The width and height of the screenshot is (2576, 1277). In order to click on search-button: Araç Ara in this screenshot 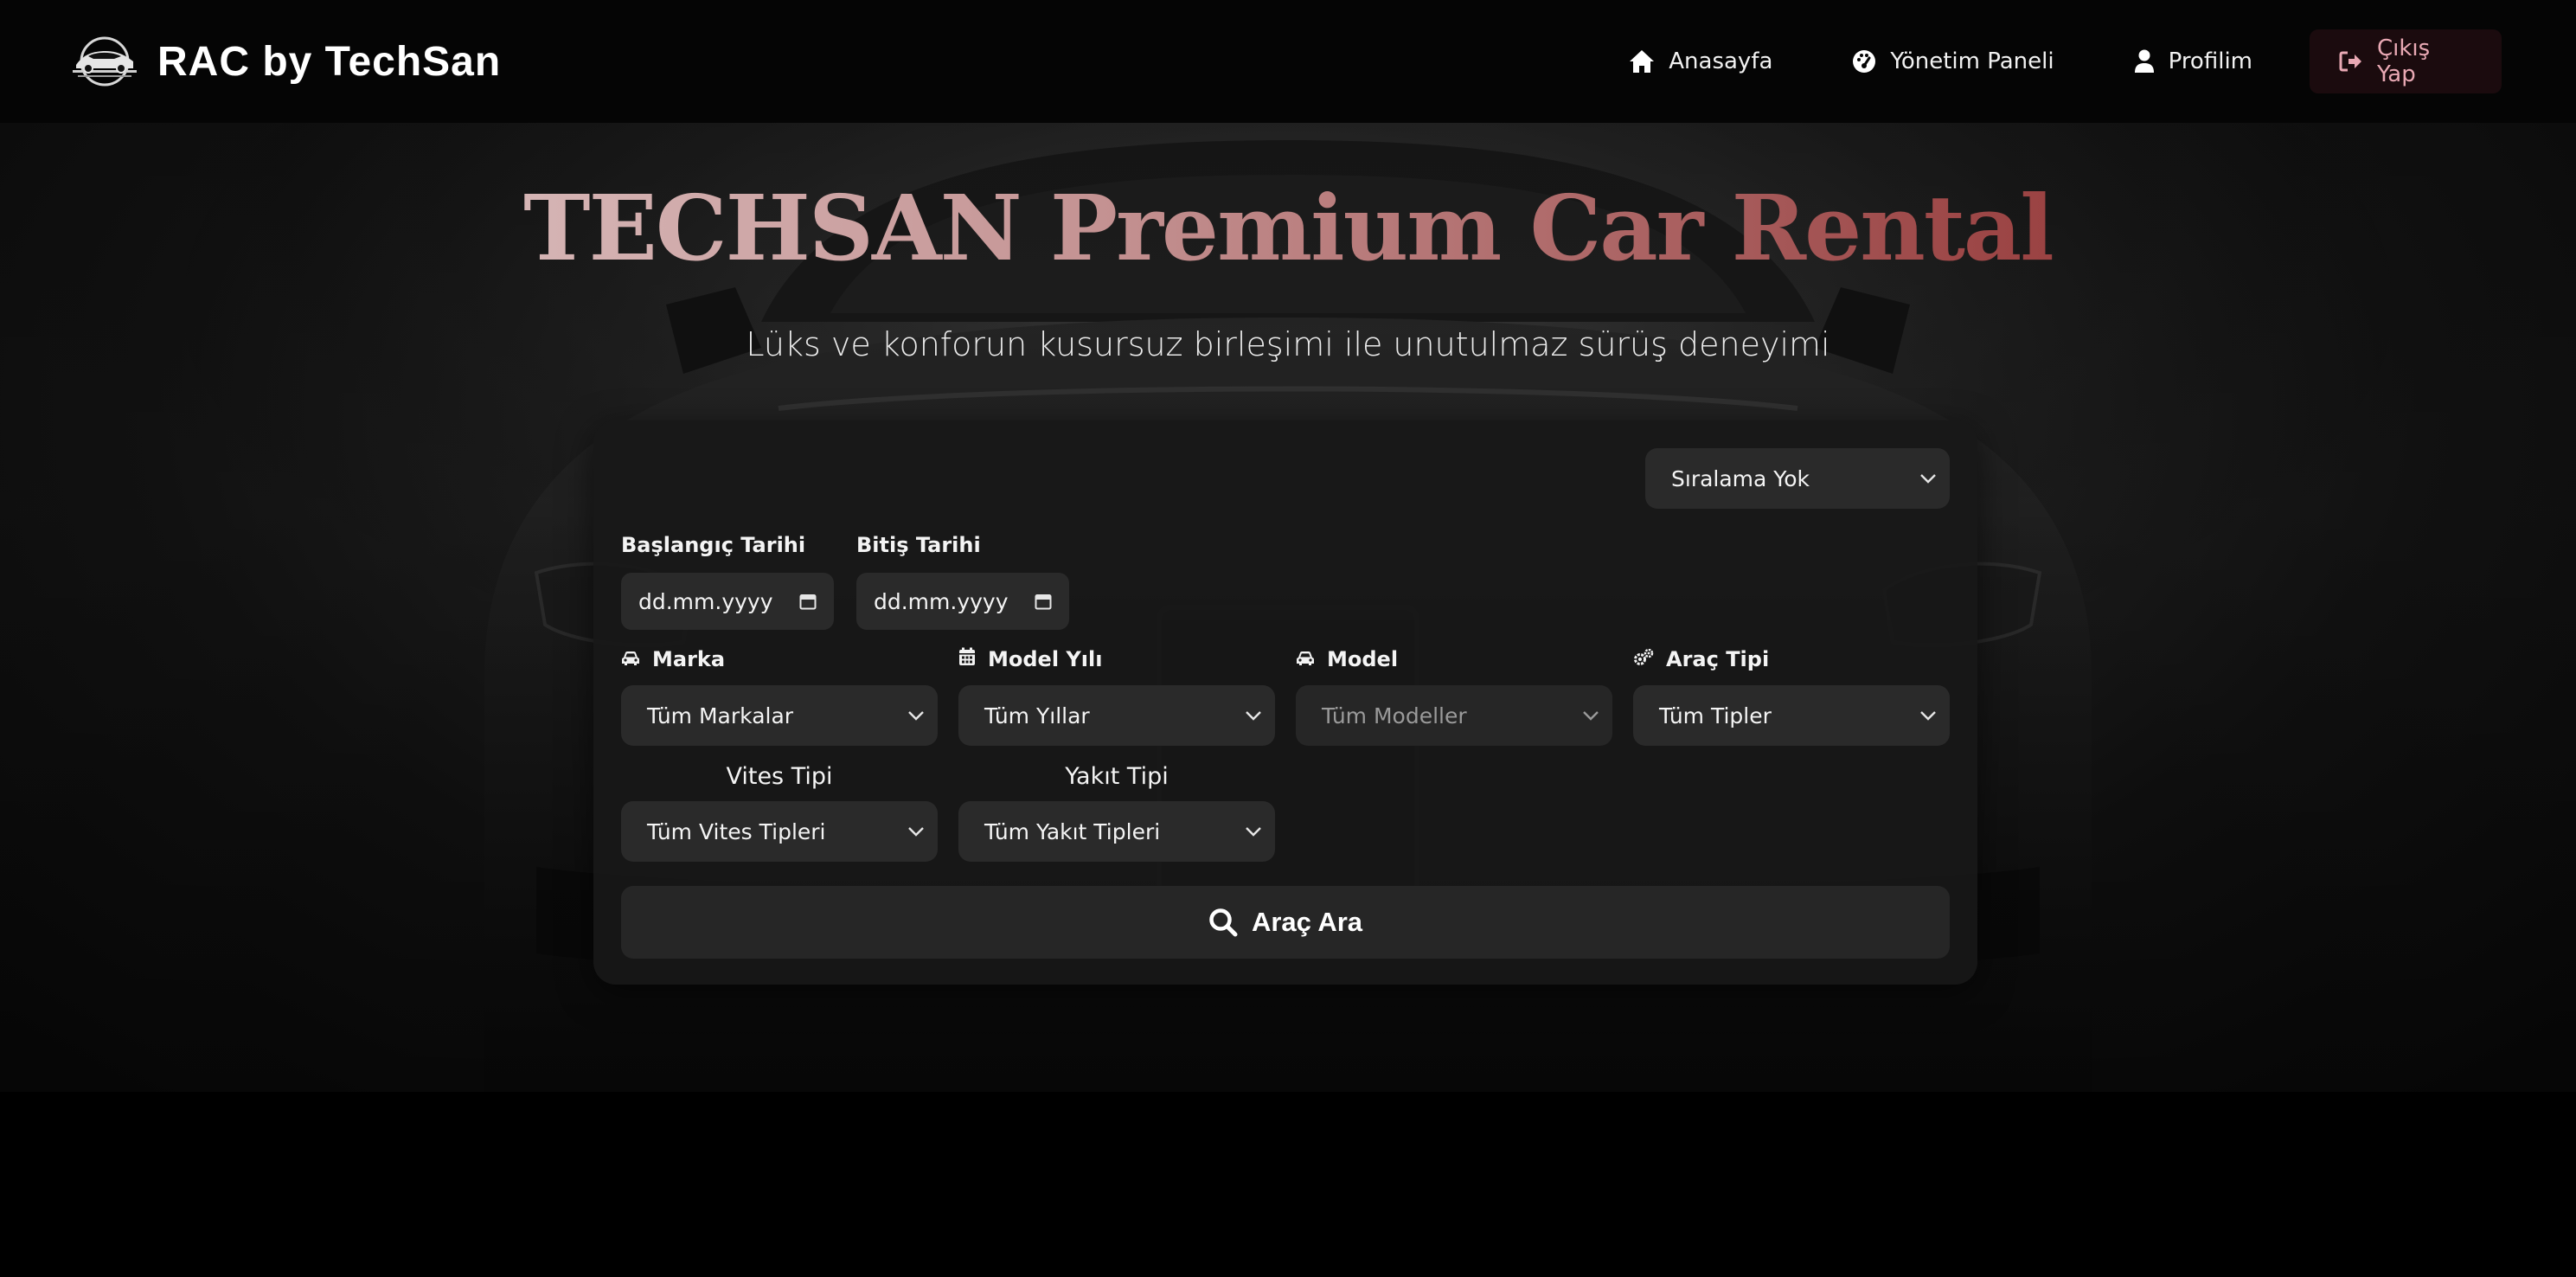, I will do `click(1285, 922)`.